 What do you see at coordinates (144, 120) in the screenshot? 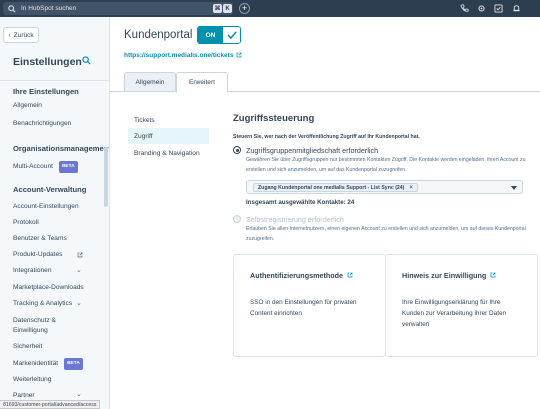
I see `subnav-tickets: Tickets` at bounding box center [144, 120].